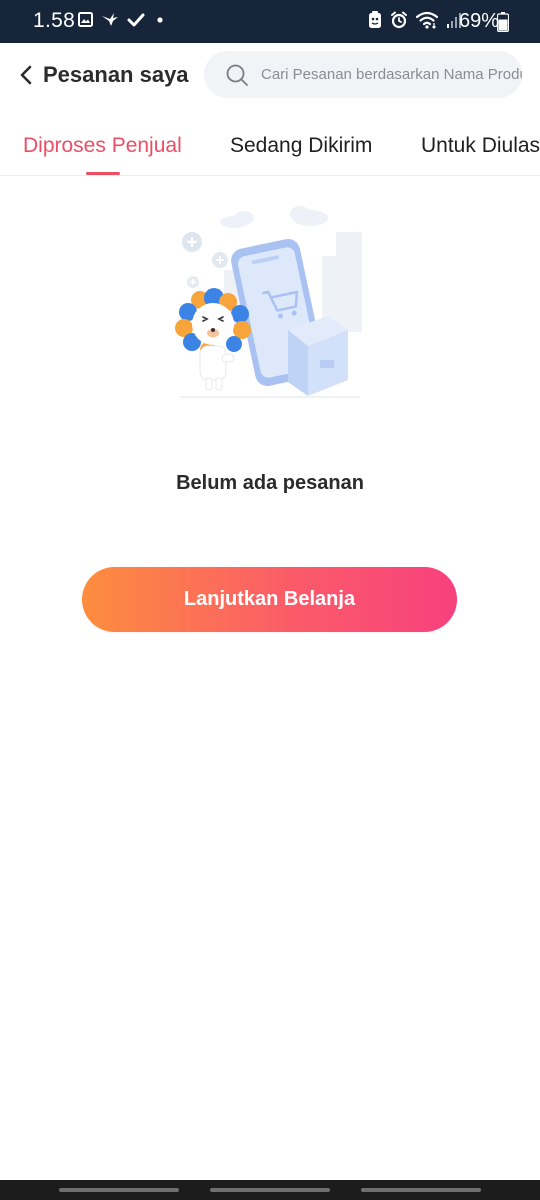 The height and width of the screenshot is (1200, 540). I want to click on page-title: Pesanan saya, so click(116, 74).